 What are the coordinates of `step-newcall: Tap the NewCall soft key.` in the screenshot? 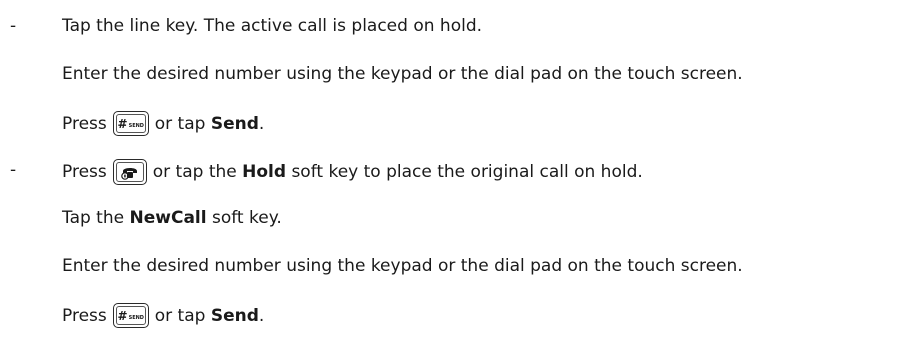 It's located at (172, 218).